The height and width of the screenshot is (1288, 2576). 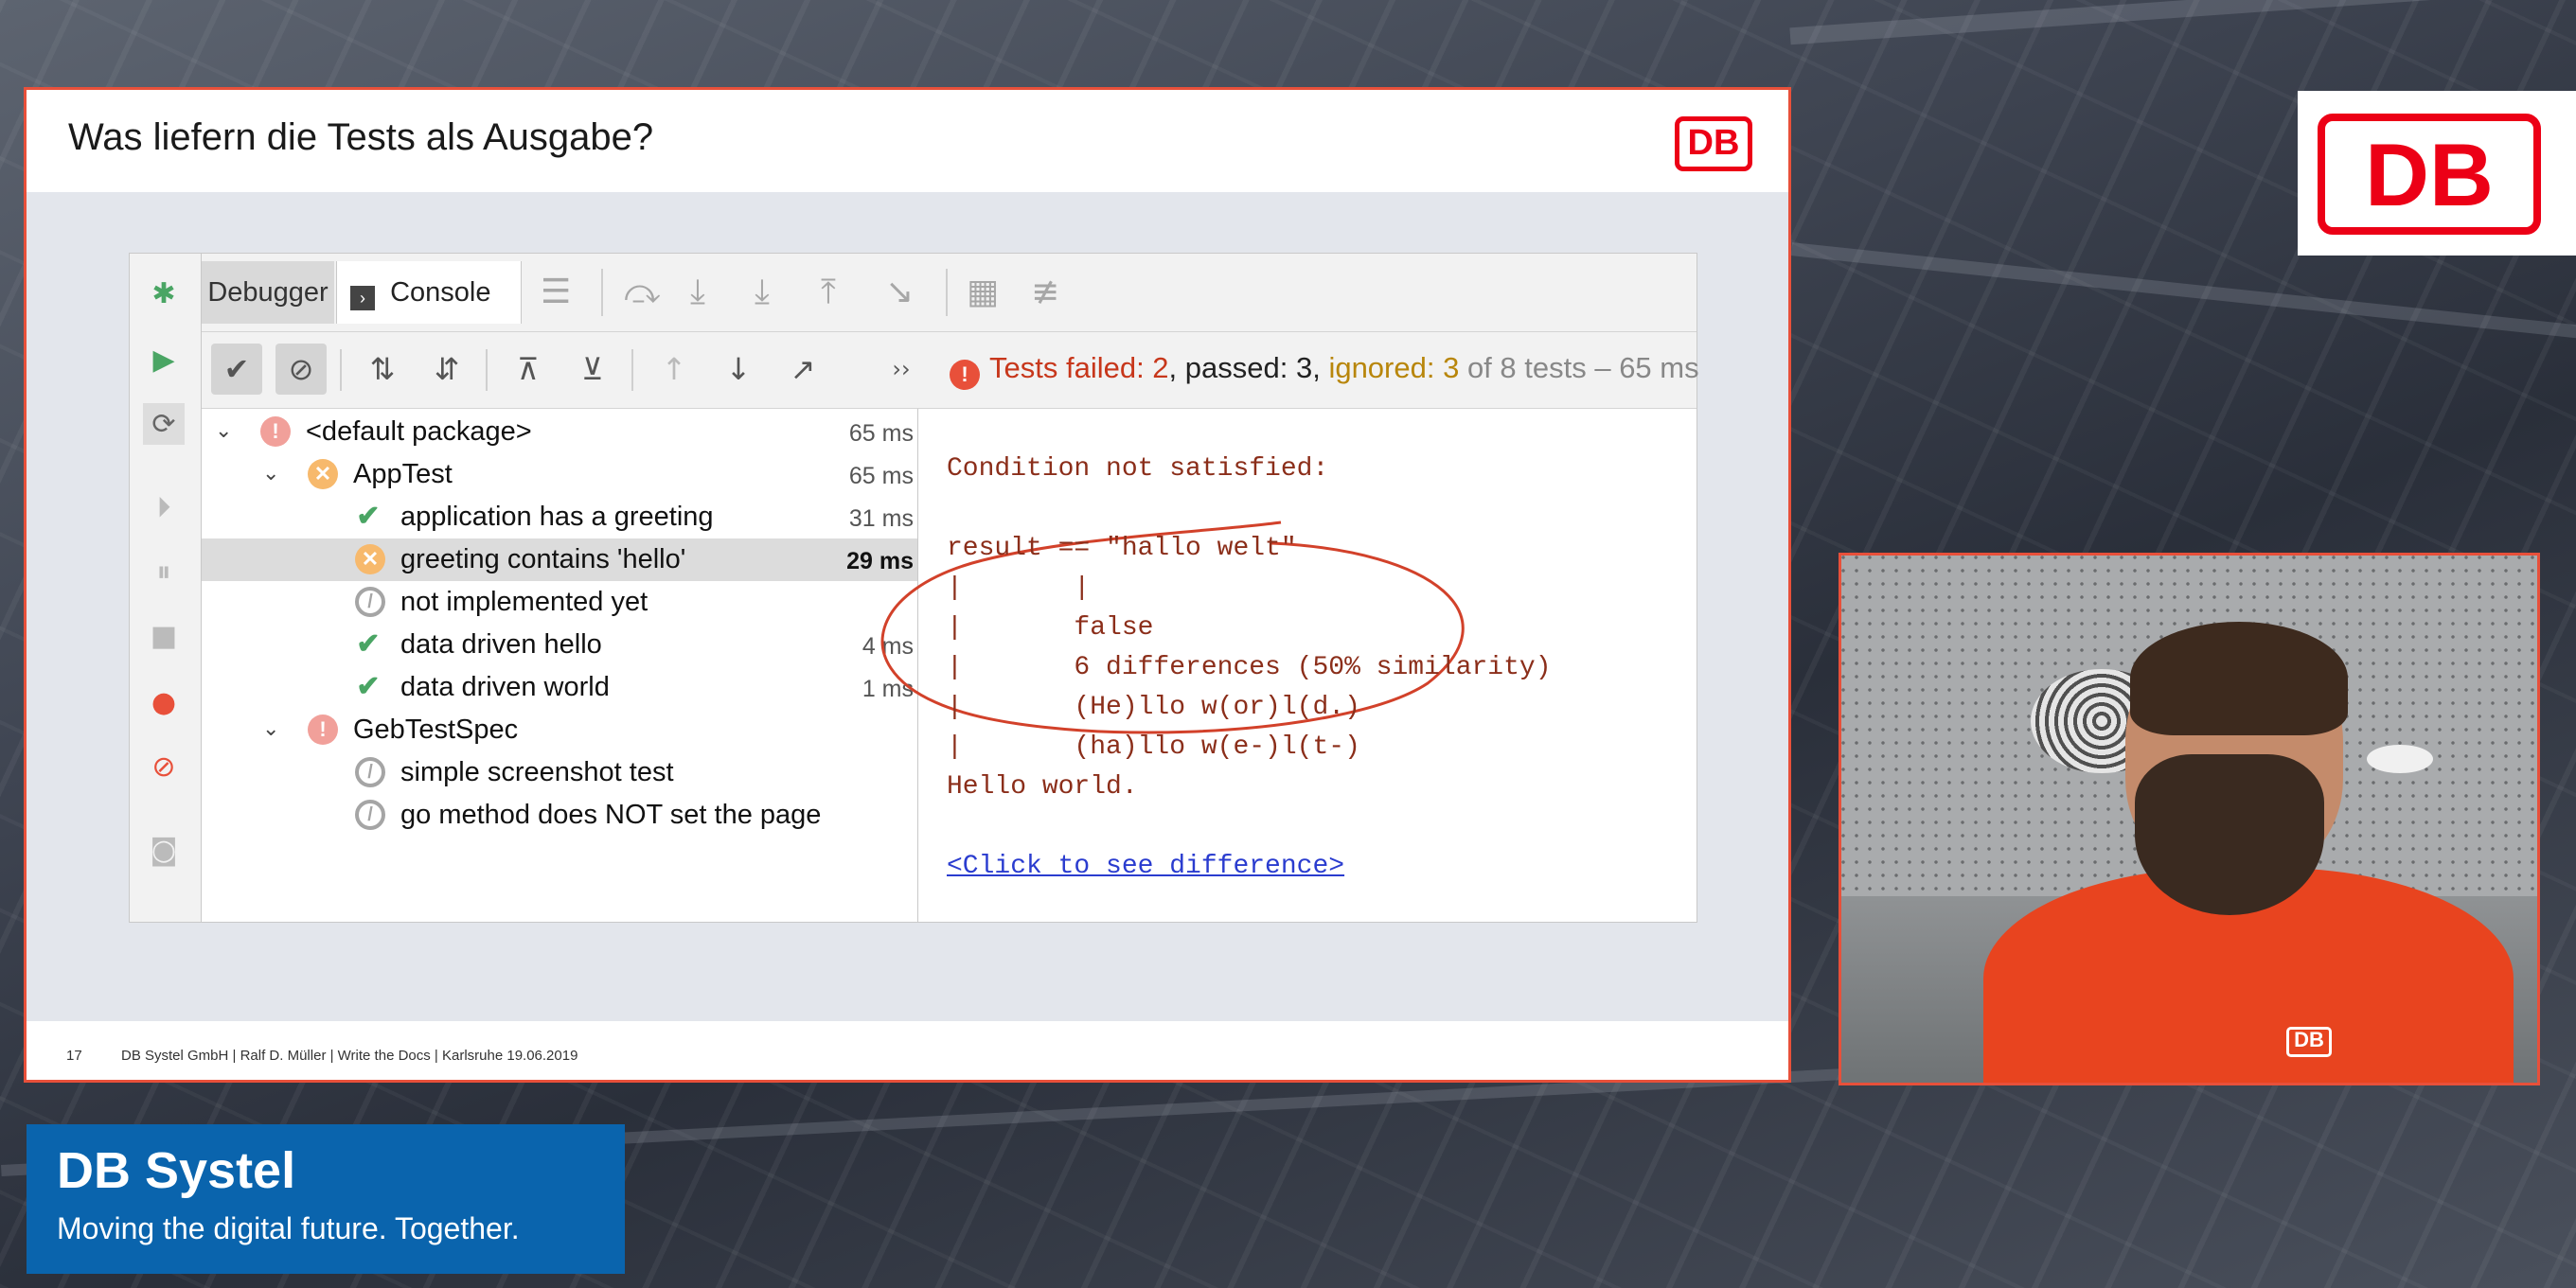 I want to click on pause-icon: ⏸, so click(x=164, y=571).